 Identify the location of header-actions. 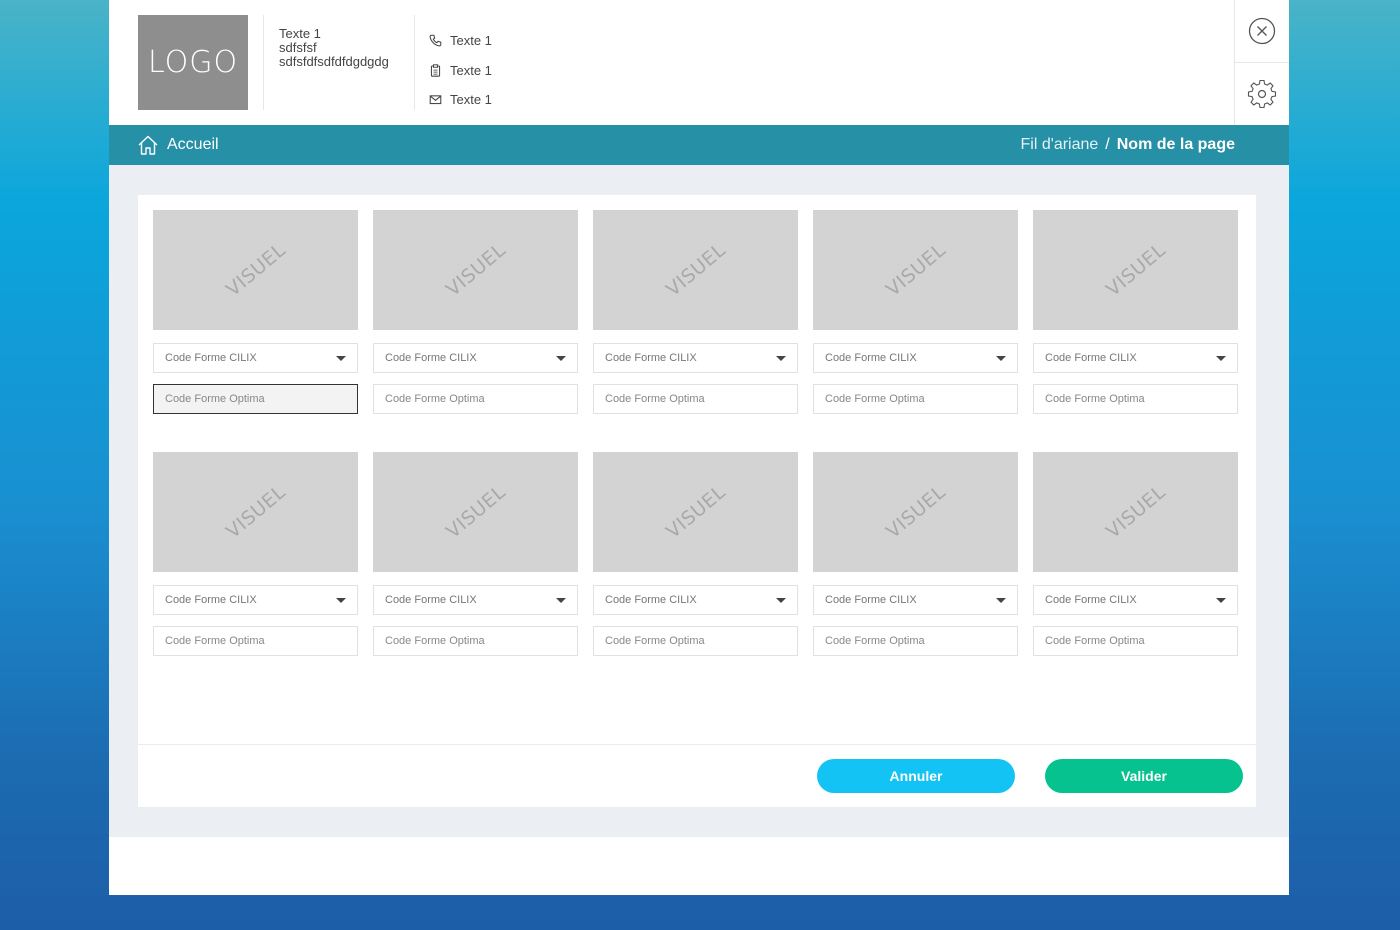
(1261, 62).